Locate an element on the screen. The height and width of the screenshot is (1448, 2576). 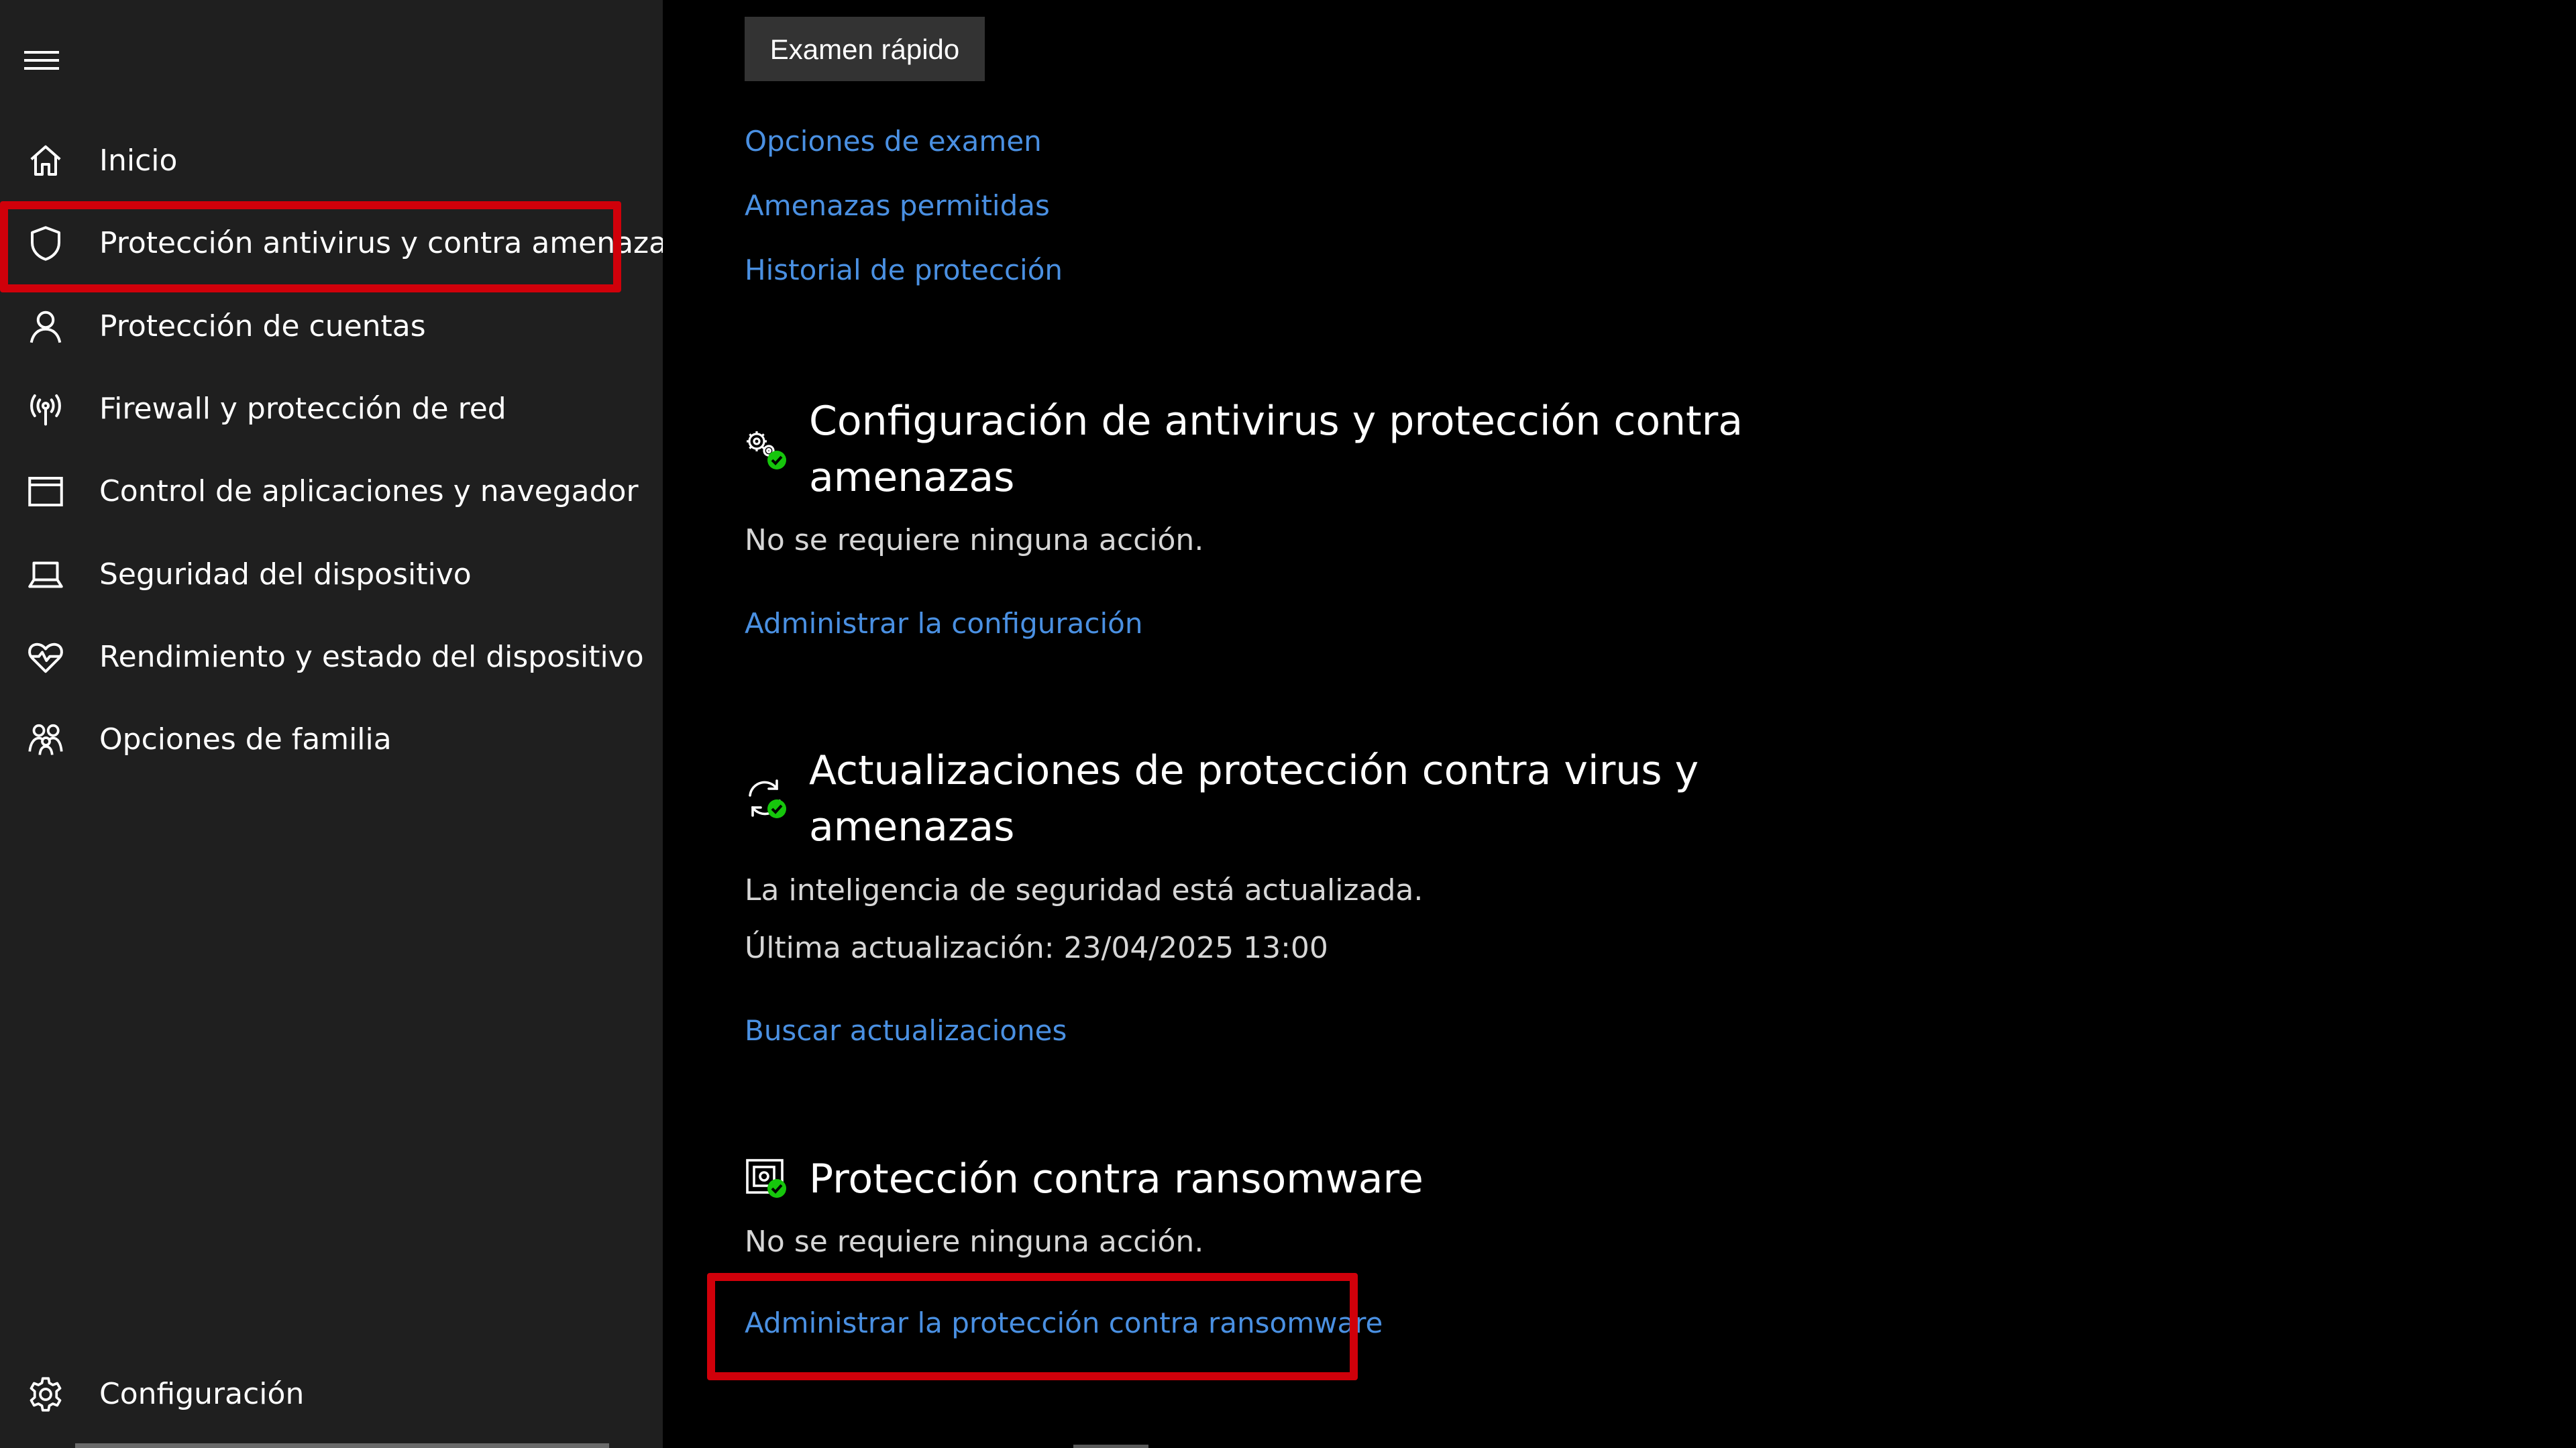
bottom-scrollbar is located at coordinates (1110, 1447).